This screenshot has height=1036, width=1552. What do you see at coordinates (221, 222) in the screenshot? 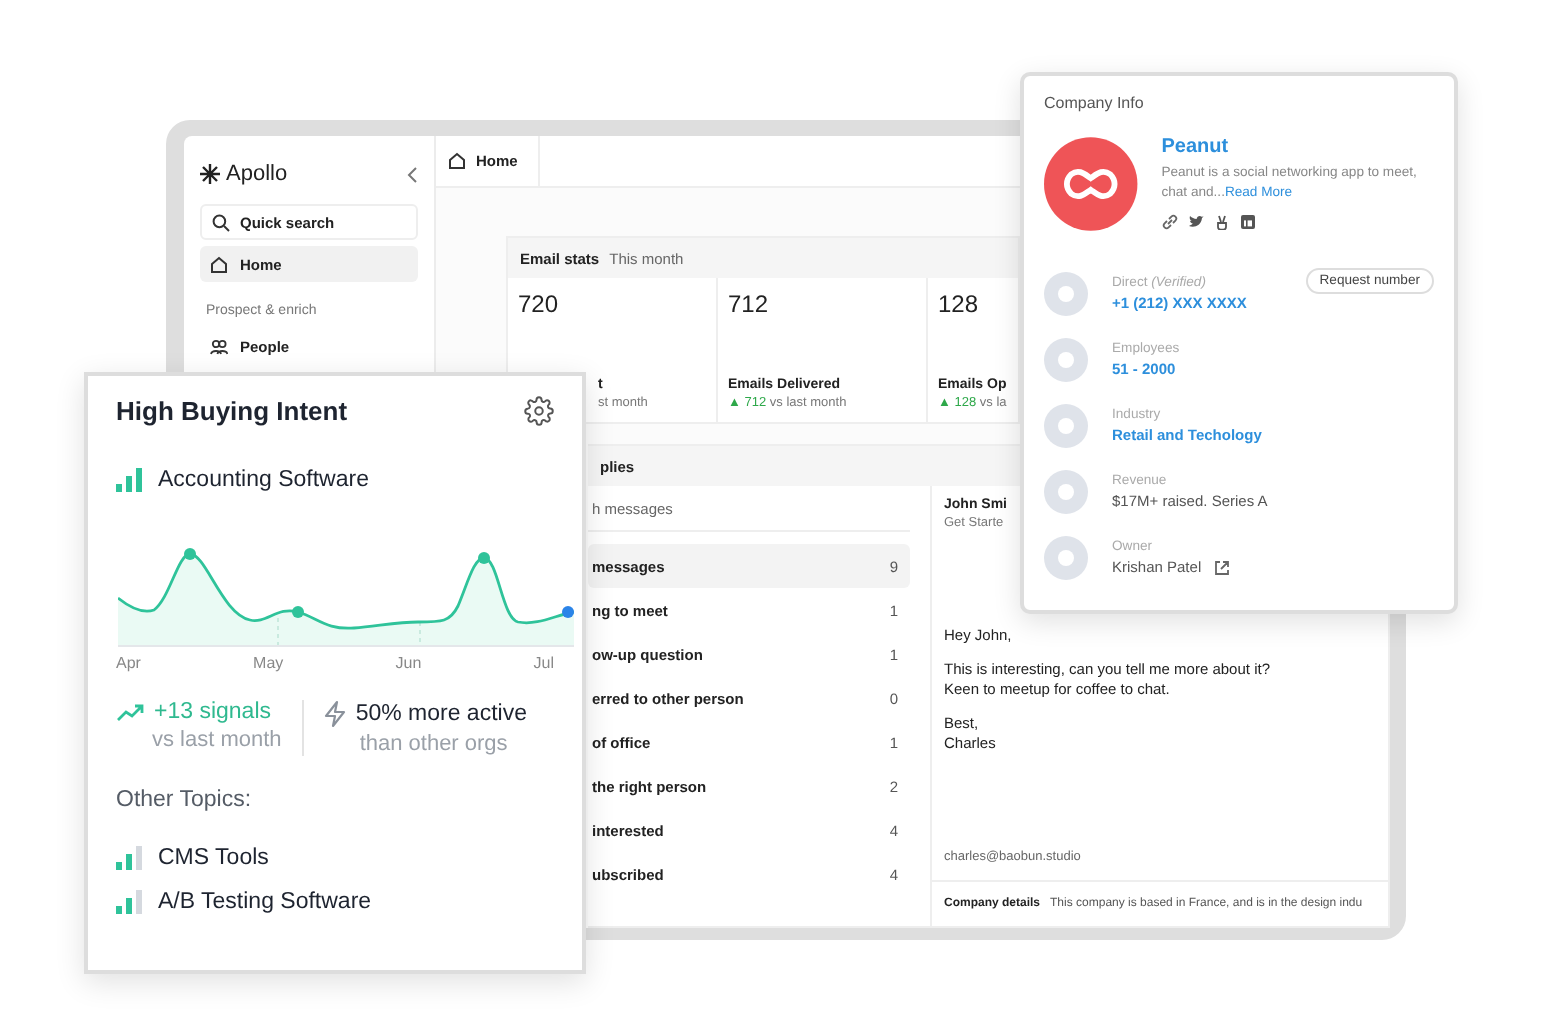
I see `search-icon` at bounding box center [221, 222].